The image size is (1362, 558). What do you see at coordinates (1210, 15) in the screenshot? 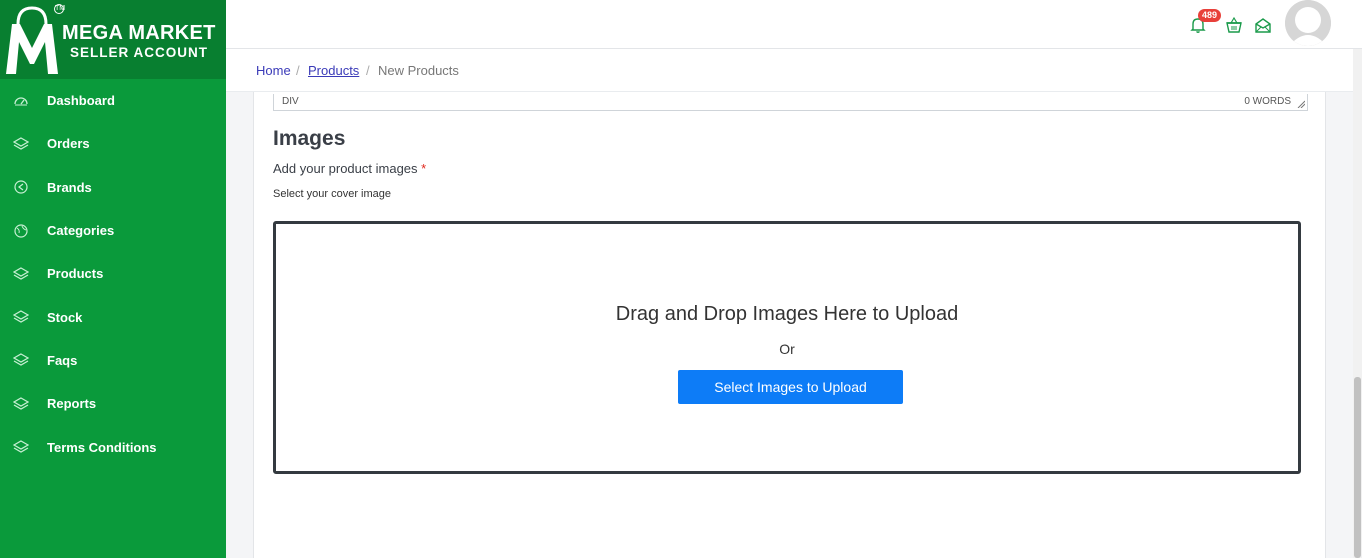
I see `notification-count-badge: 489` at bounding box center [1210, 15].